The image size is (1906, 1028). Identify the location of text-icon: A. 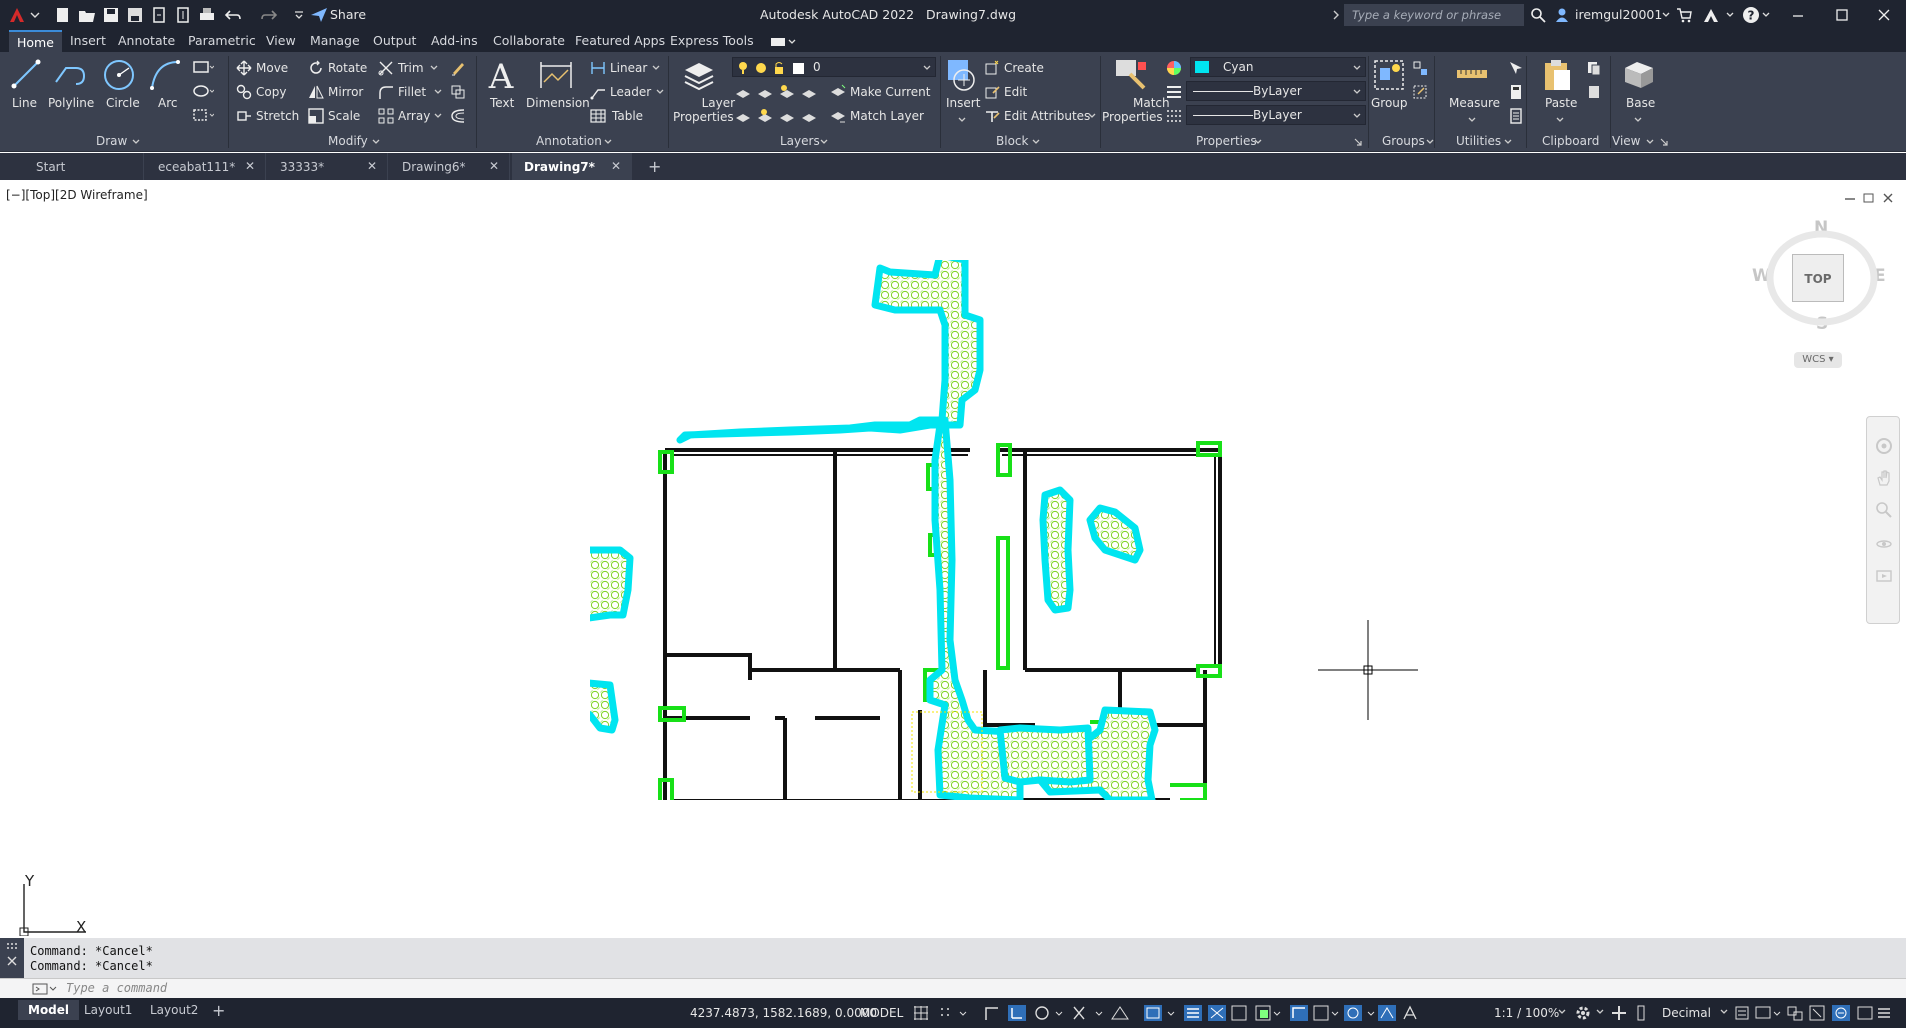
(501, 76).